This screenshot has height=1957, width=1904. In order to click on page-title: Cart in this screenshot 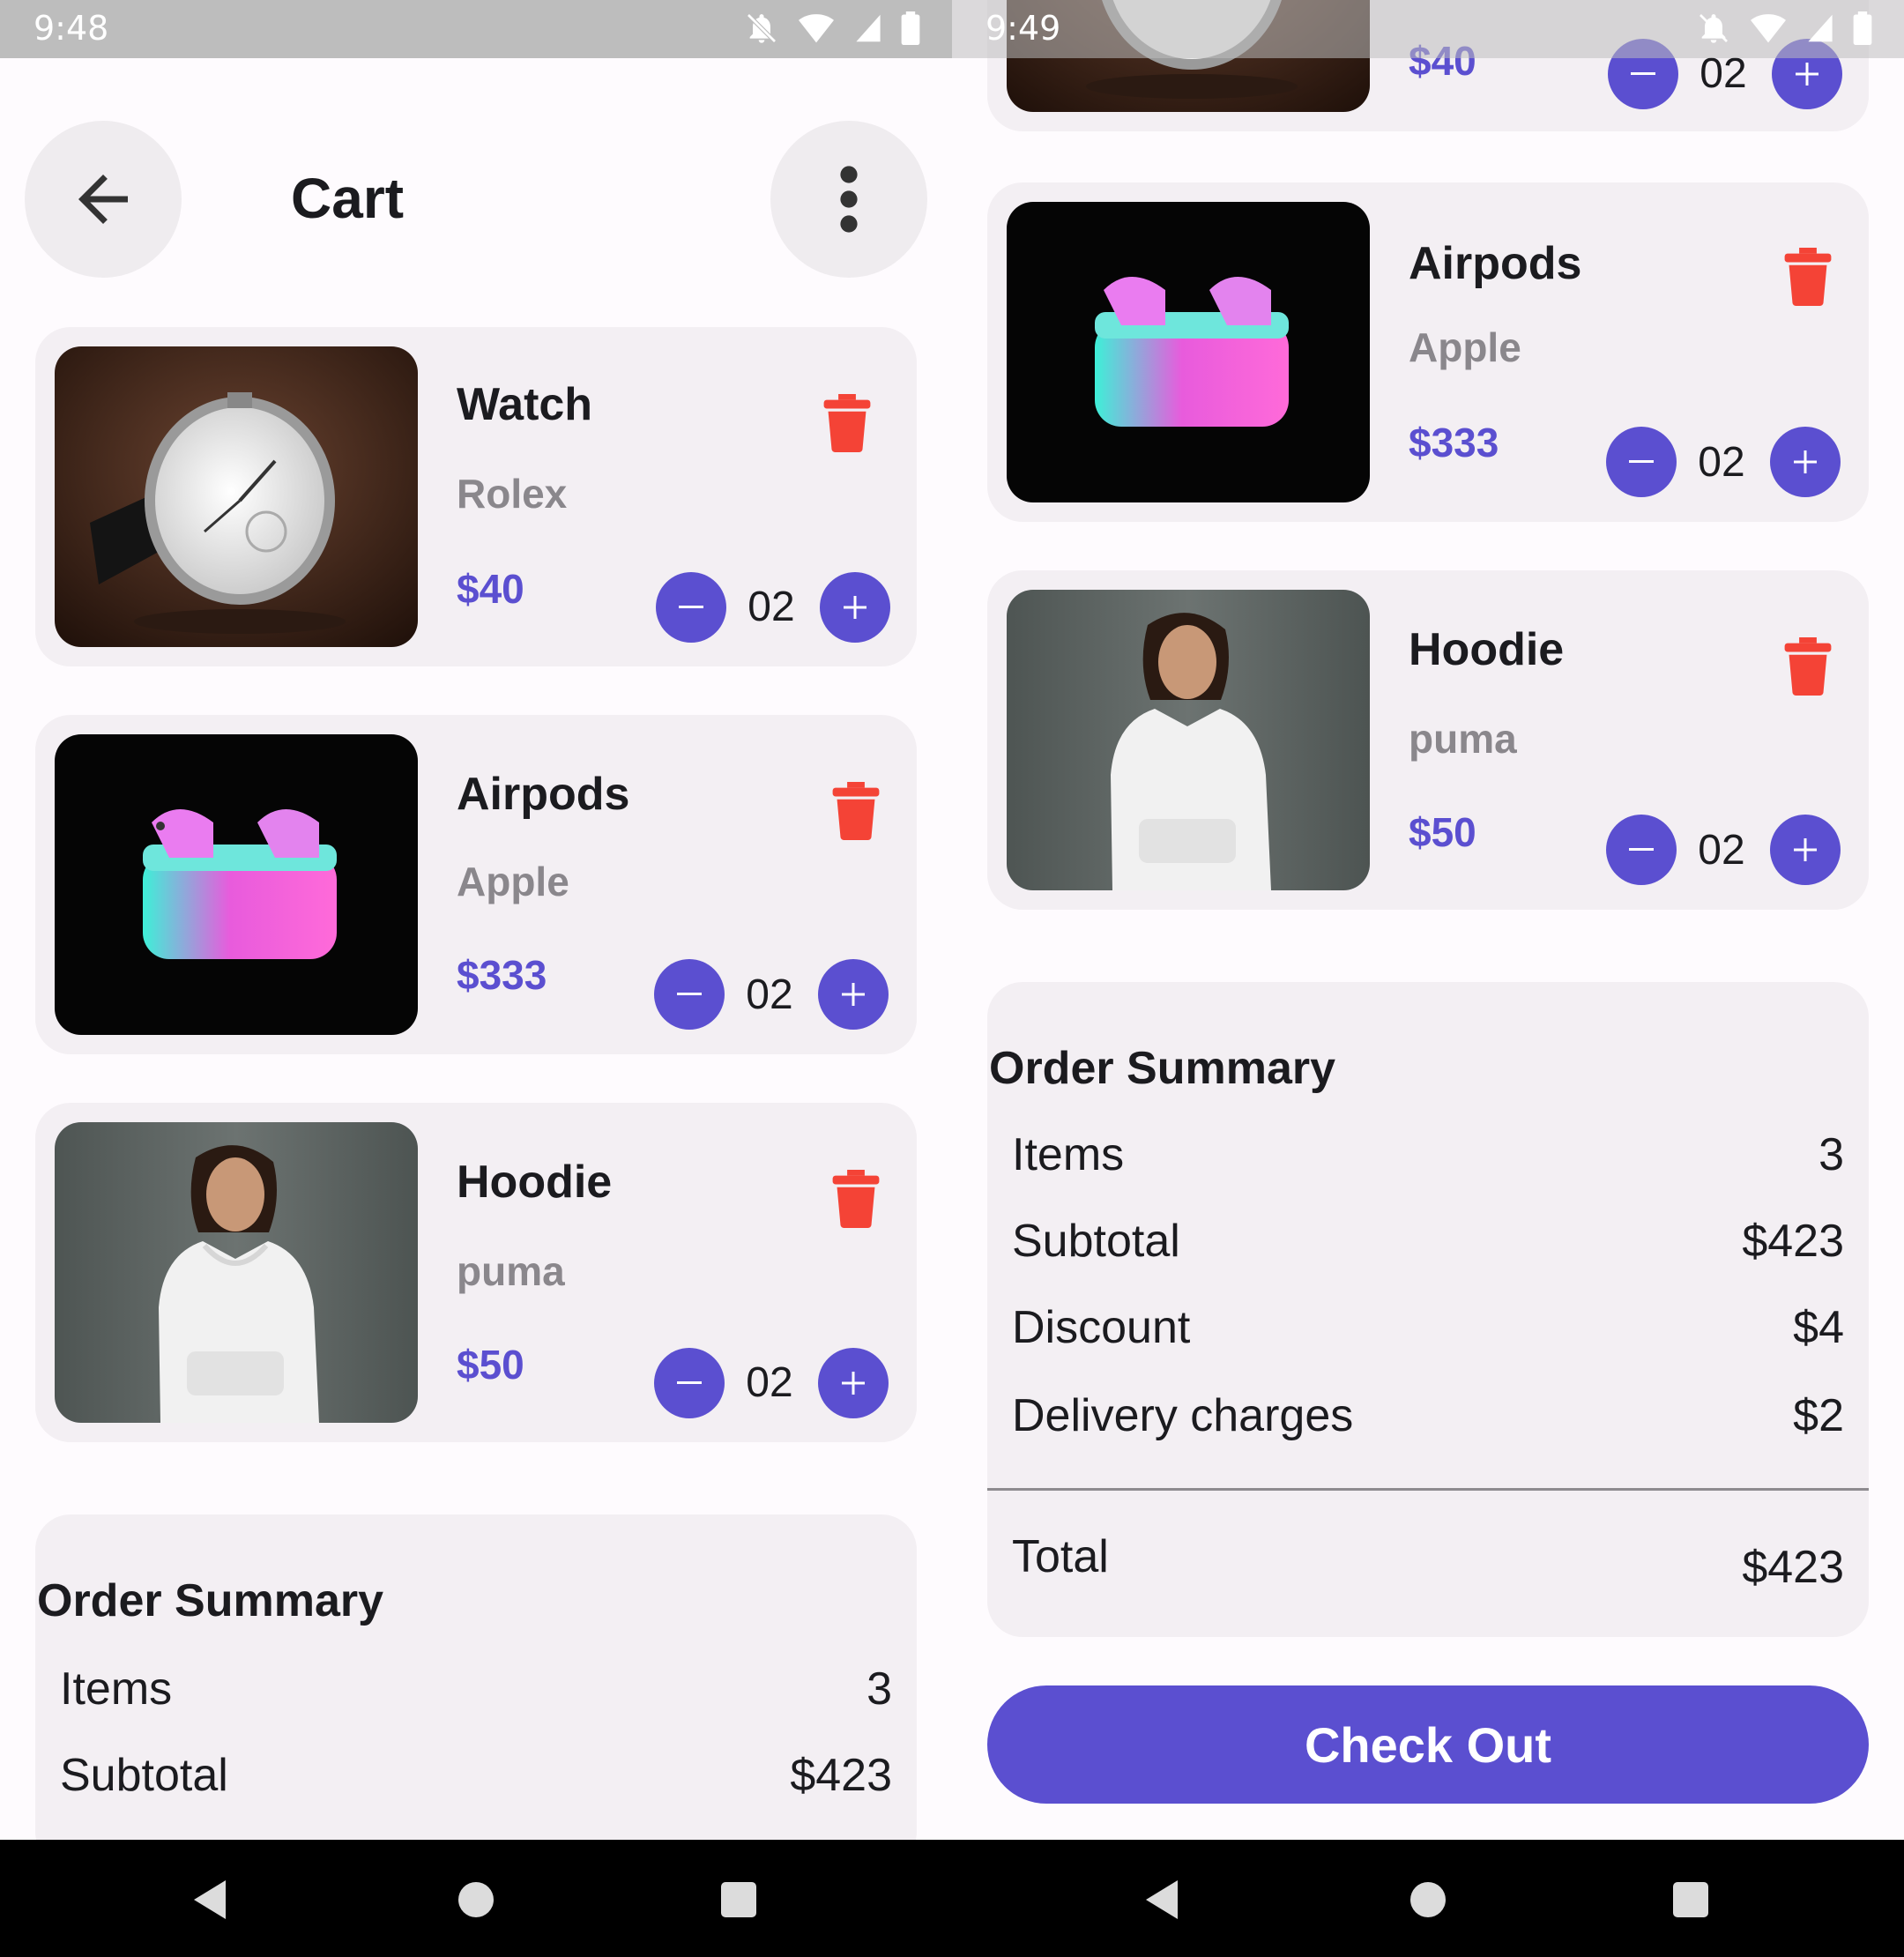, I will do `click(348, 198)`.